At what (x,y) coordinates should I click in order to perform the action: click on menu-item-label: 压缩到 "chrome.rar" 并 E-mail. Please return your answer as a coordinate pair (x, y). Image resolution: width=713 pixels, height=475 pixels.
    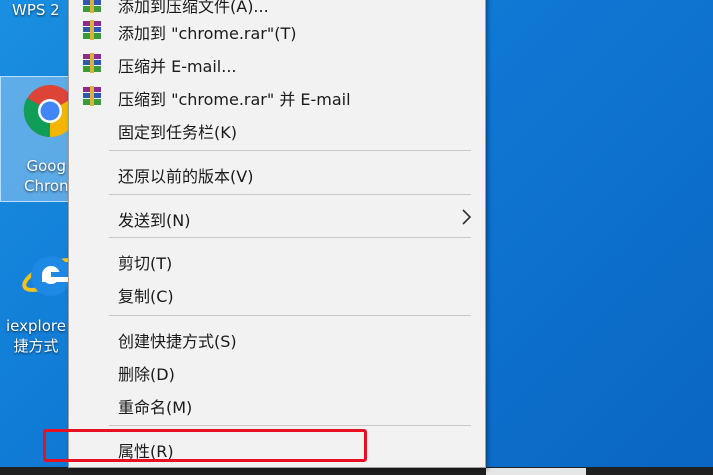
    Looking at the image, I should click on (234, 99).